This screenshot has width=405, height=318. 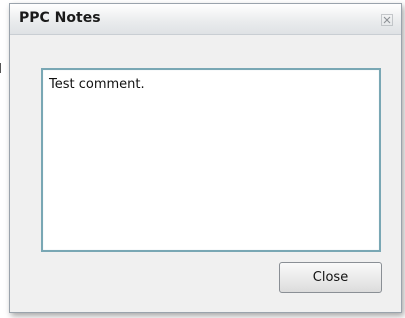 What do you see at coordinates (205, 19) in the screenshot?
I see `dialog-titlebar: PPC Notes` at bounding box center [205, 19].